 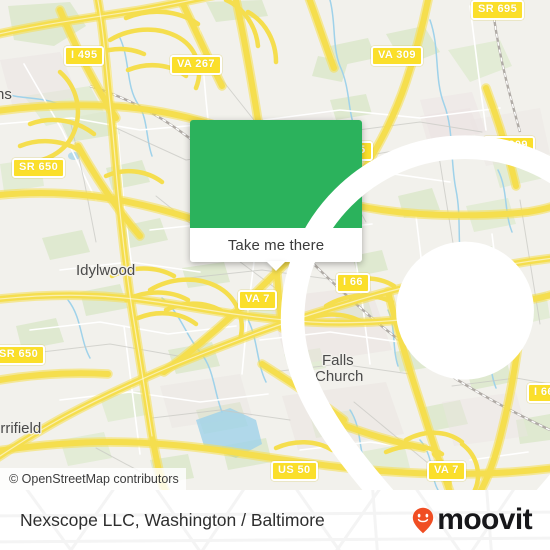 What do you see at coordinates (423, 520) in the screenshot?
I see `moovit-pin-smiley-icon` at bounding box center [423, 520].